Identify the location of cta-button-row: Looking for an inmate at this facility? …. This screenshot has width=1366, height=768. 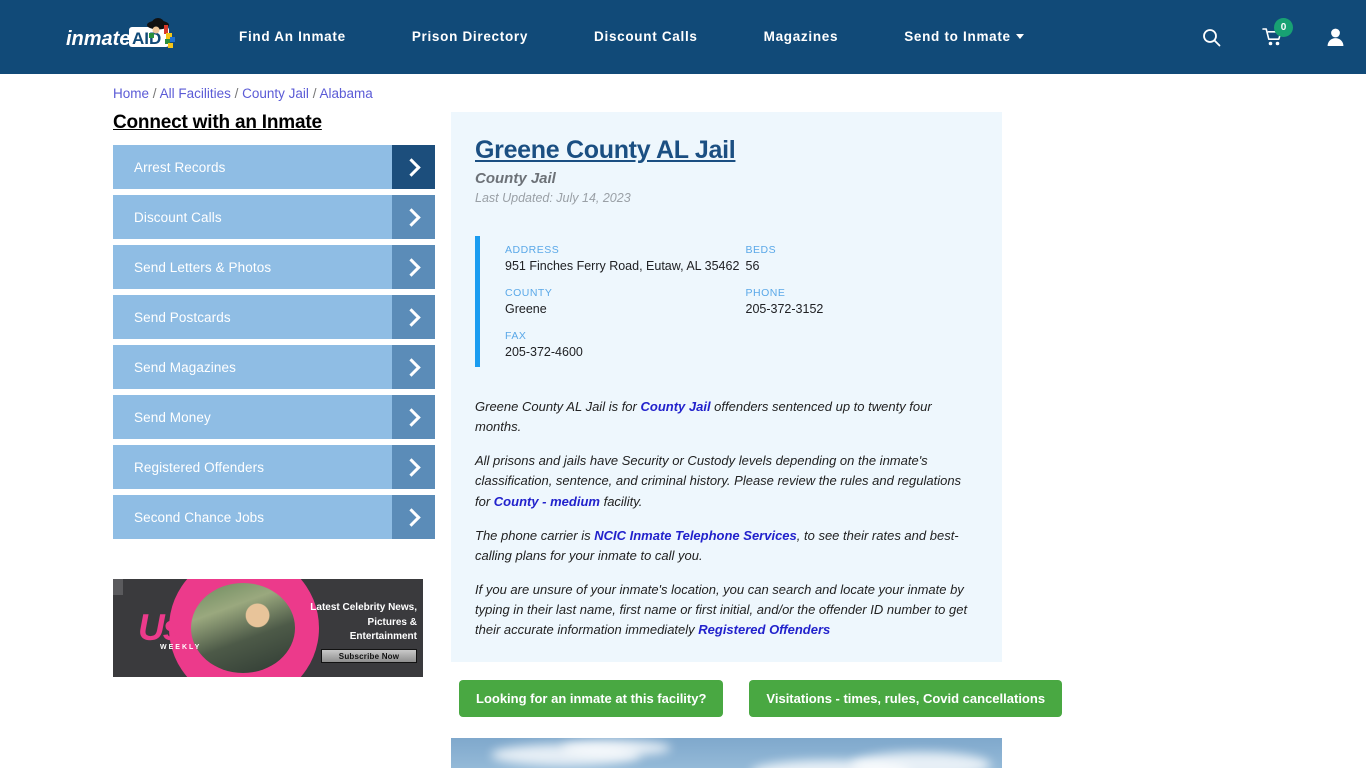
(757, 699).